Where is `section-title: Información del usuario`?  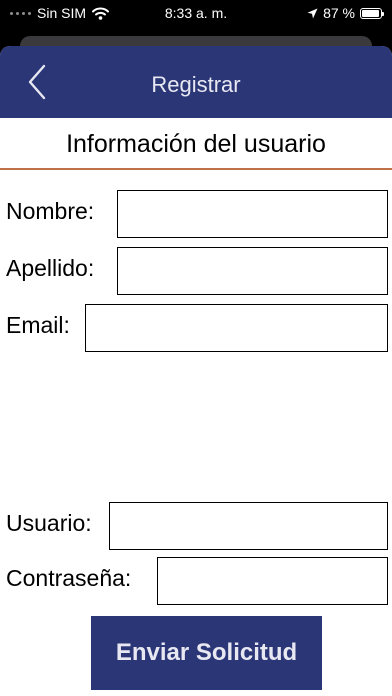
section-title: Información del usuario is located at coordinates (196, 144).